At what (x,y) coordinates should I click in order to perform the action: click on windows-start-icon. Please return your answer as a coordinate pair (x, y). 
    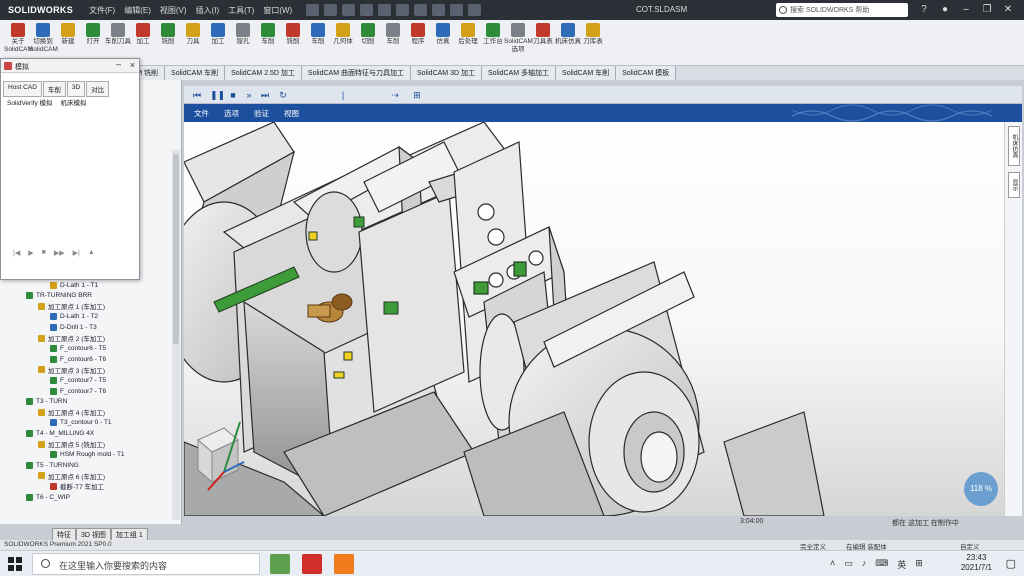
    Looking at the image, I should click on (15, 564).